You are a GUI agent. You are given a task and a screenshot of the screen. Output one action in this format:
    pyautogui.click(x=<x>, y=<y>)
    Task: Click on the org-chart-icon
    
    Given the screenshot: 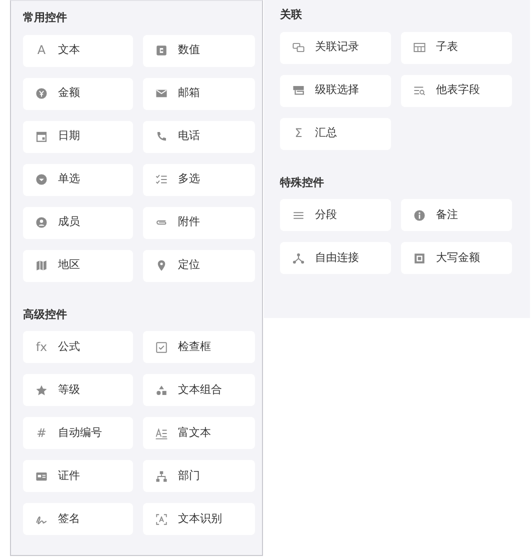 What is the action you would take?
    pyautogui.click(x=161, y=476)
    